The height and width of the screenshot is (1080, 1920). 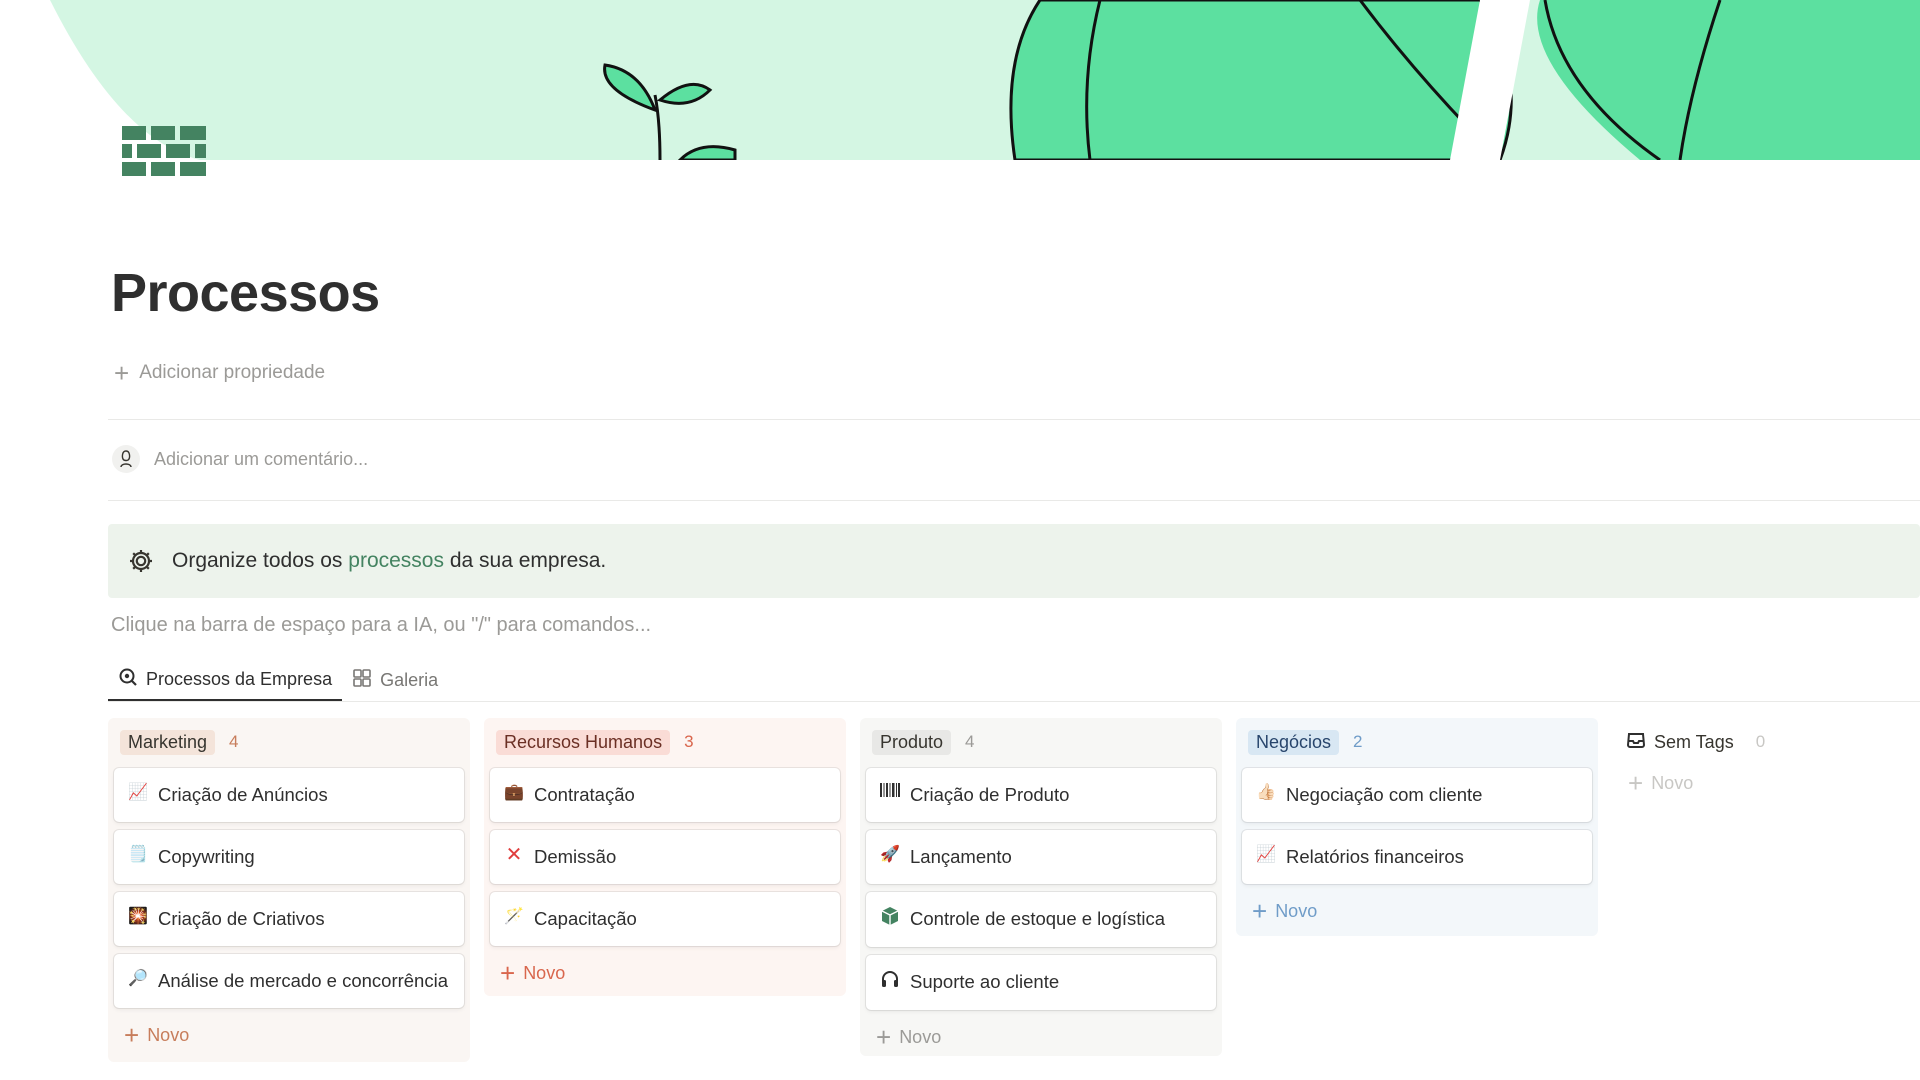 I want to click on page-title: Processos, so click(x=245, y=293).